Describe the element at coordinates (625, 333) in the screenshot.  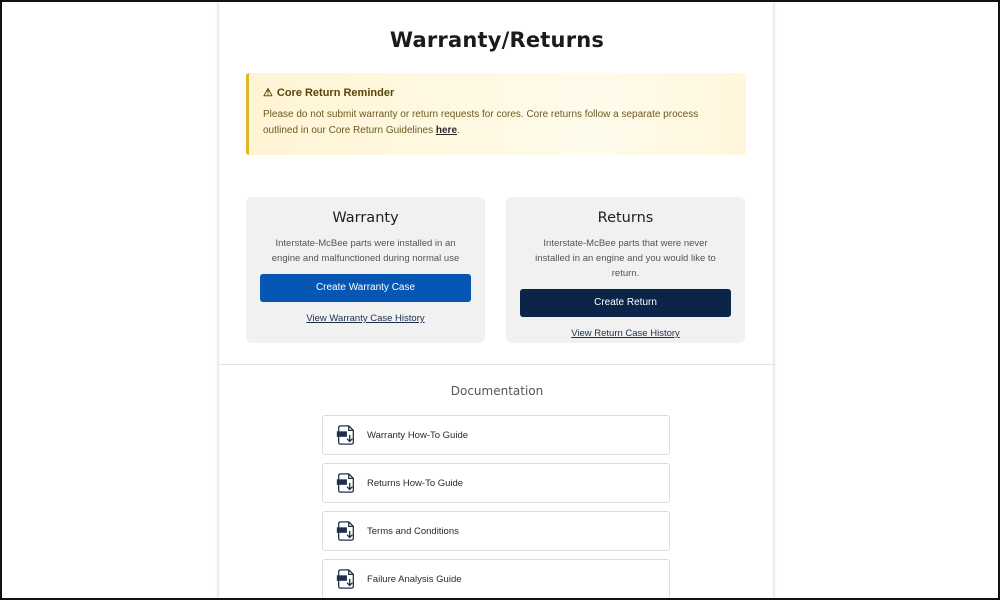
I see `view-return-case-history-link: View Return Case History` at that location.